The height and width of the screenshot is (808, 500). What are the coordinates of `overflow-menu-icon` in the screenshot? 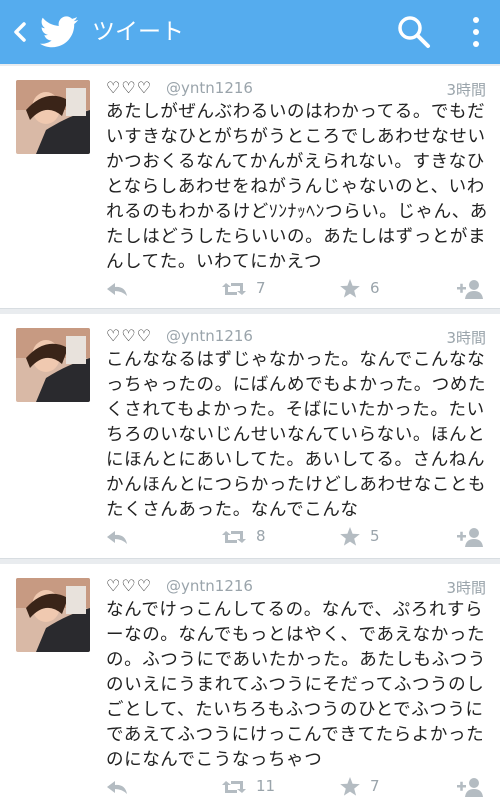 It's located at (476, 32).